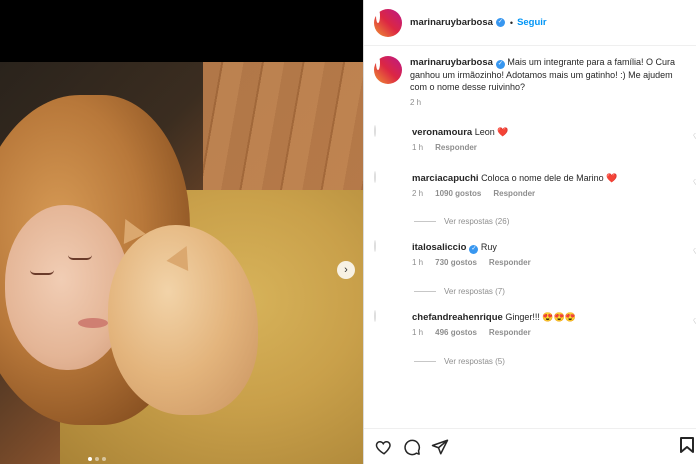  Describe the element at coordinates (535, 139) in the screenshot. I see `comment-item: veronamoura Leon ❤️ 1 hResponder ♡` at that location.